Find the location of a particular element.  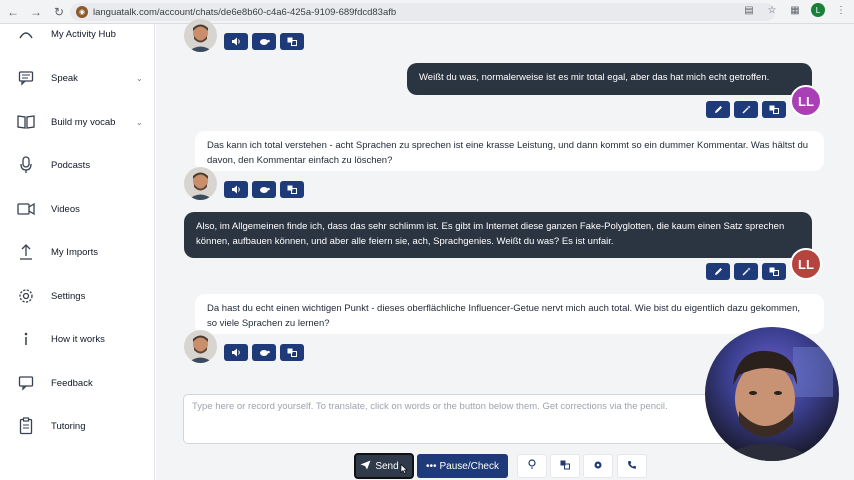

sidebar-item-label: Settings is located at coordinates (68, 296).